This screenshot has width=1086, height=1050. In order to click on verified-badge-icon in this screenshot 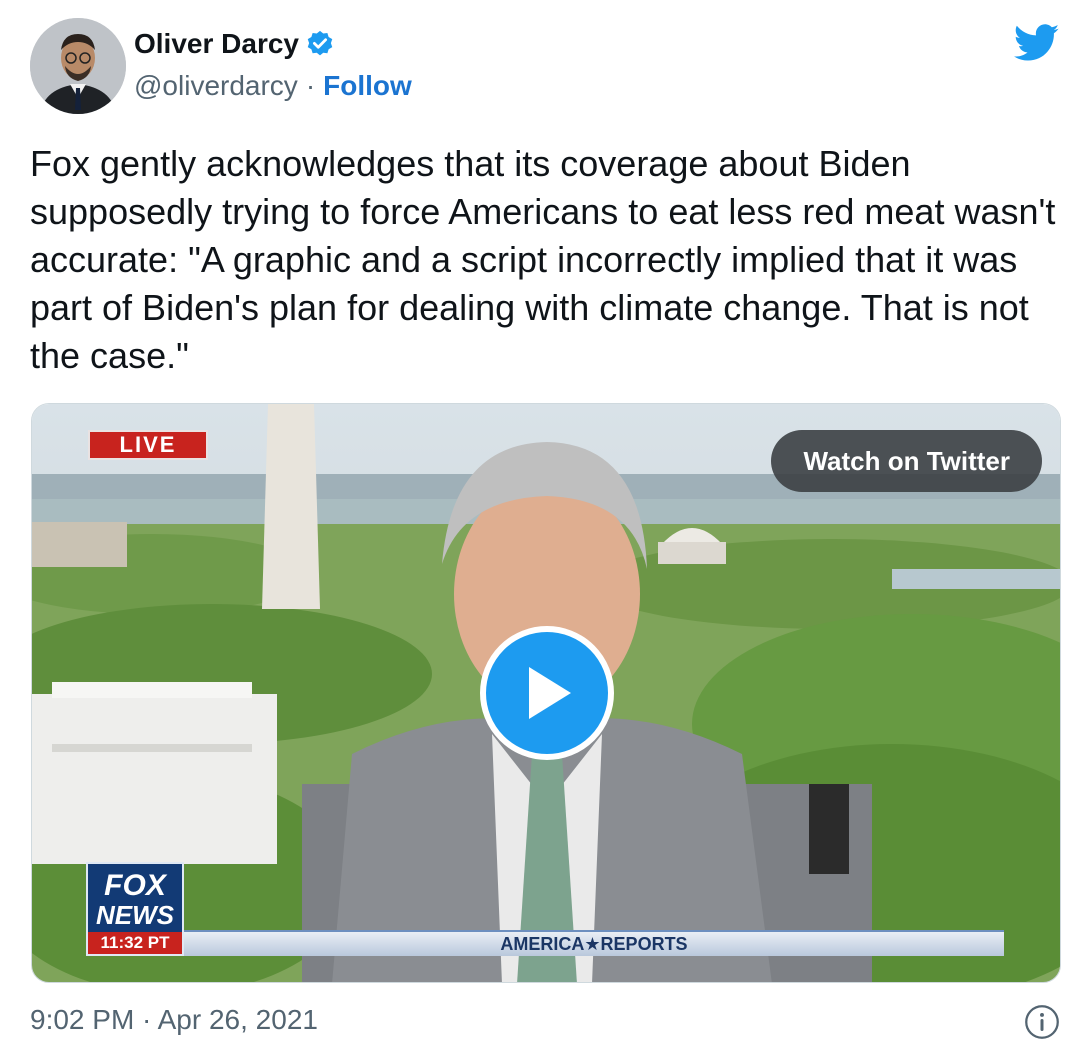, I will do `click(320, 43)`.